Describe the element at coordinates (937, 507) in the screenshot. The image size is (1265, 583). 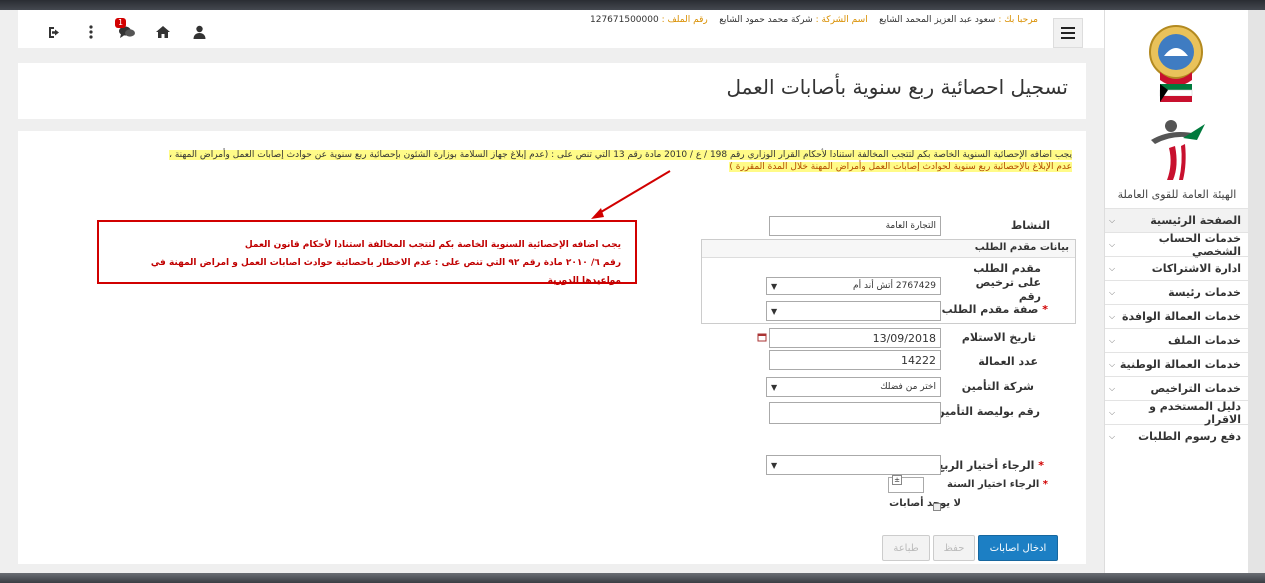
I see `no-injuries-checkbox` at that location.